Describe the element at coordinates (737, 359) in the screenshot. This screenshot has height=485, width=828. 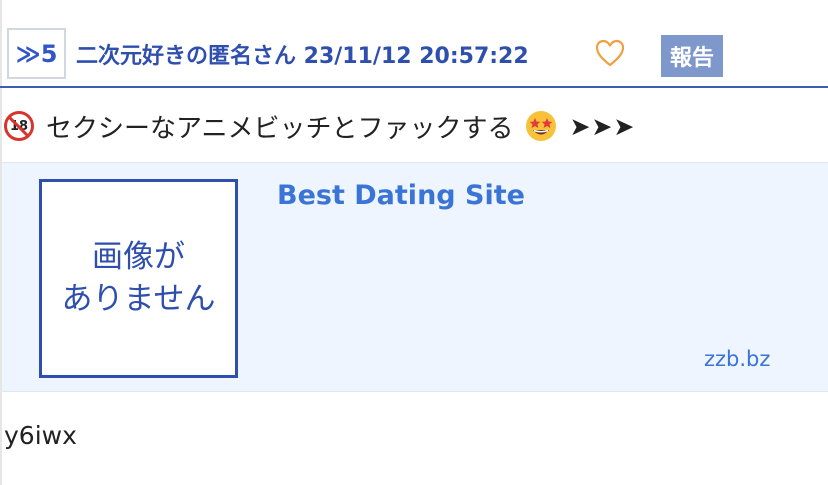
I see `ad-domain: zzb.bz` at that location.